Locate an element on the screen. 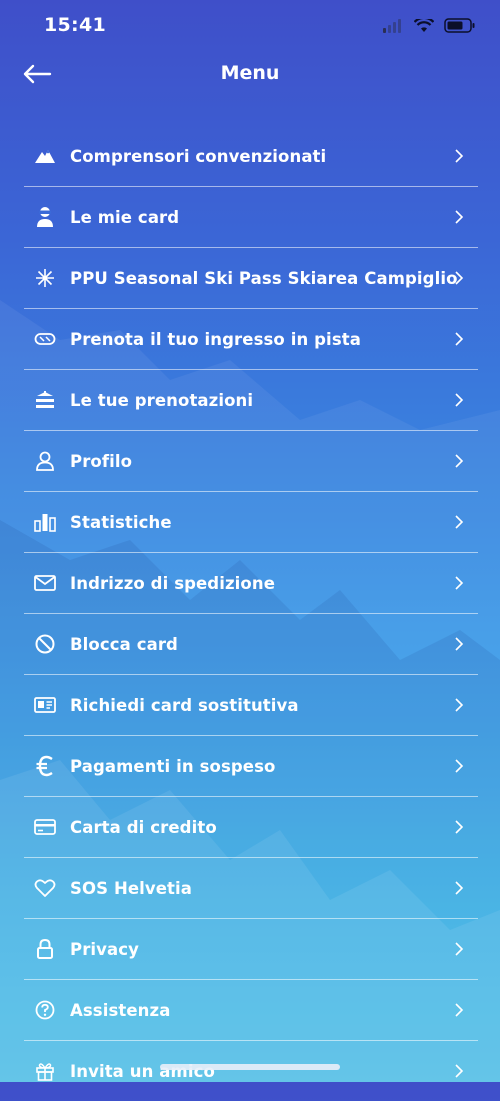 The height and width of the screenshot is (1101, 500). header: Menu is located at coordinates (250, 74).